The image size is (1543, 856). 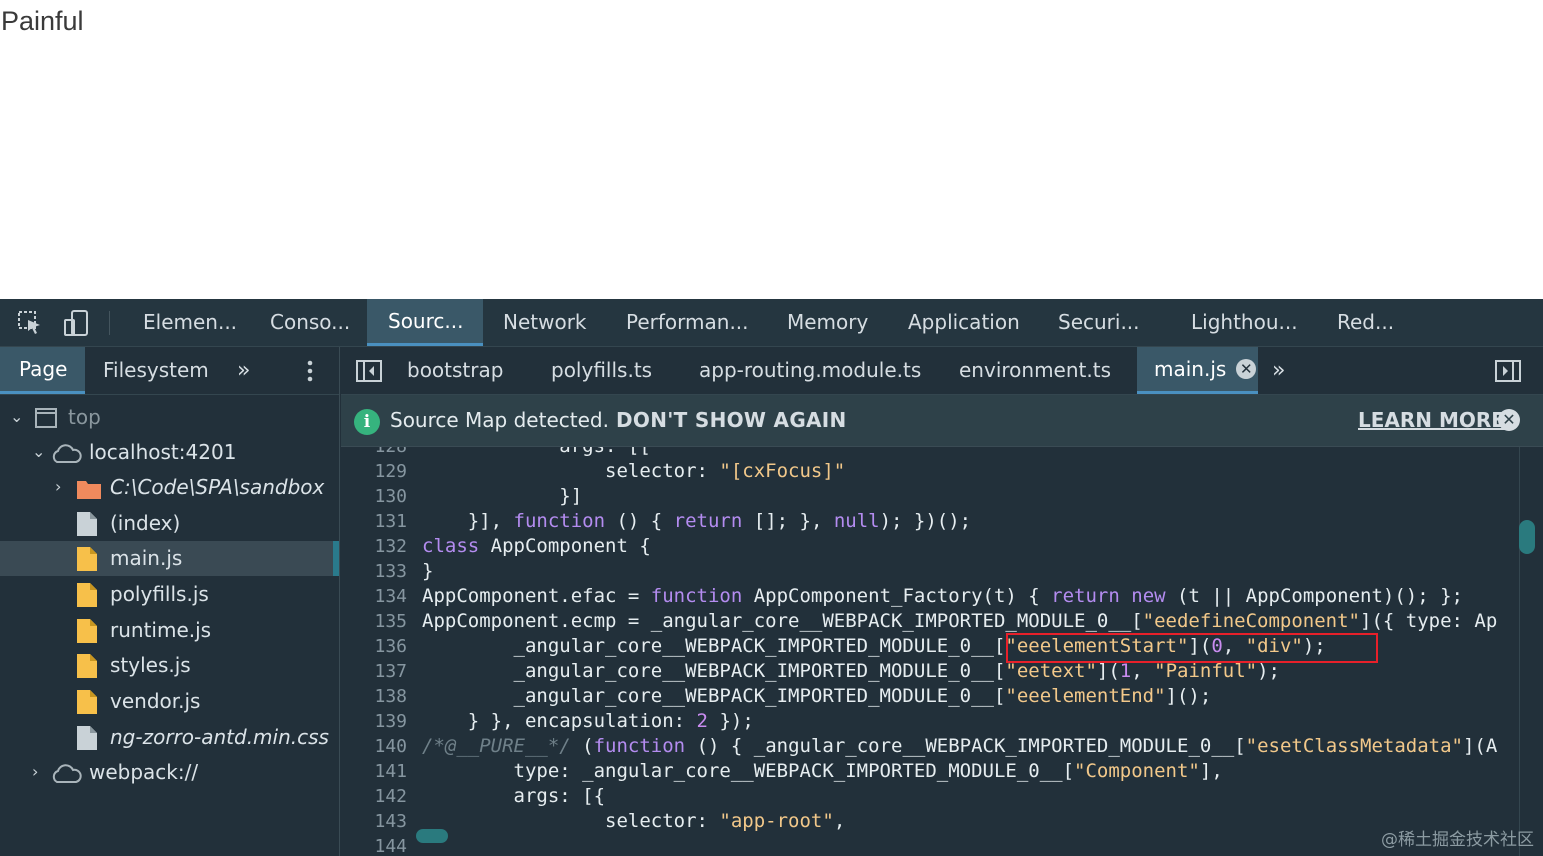 I want to click on code-line: 132 class AppComponent {, so click(x=930, y=546).